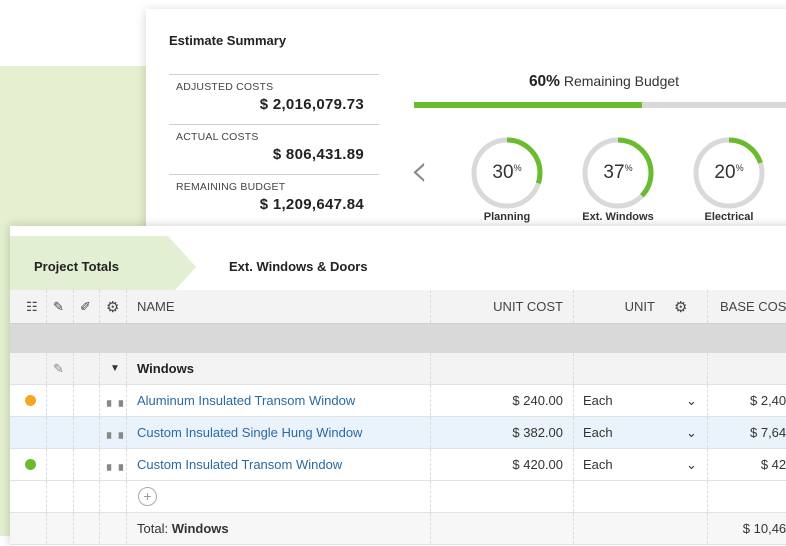 The height and width of the screenshot is (546, 786). What do you see at coordinates (311, 104) in the screenshot?
I see `cost-value: $ 2,016,079.73` at bounding box center [311, 104].